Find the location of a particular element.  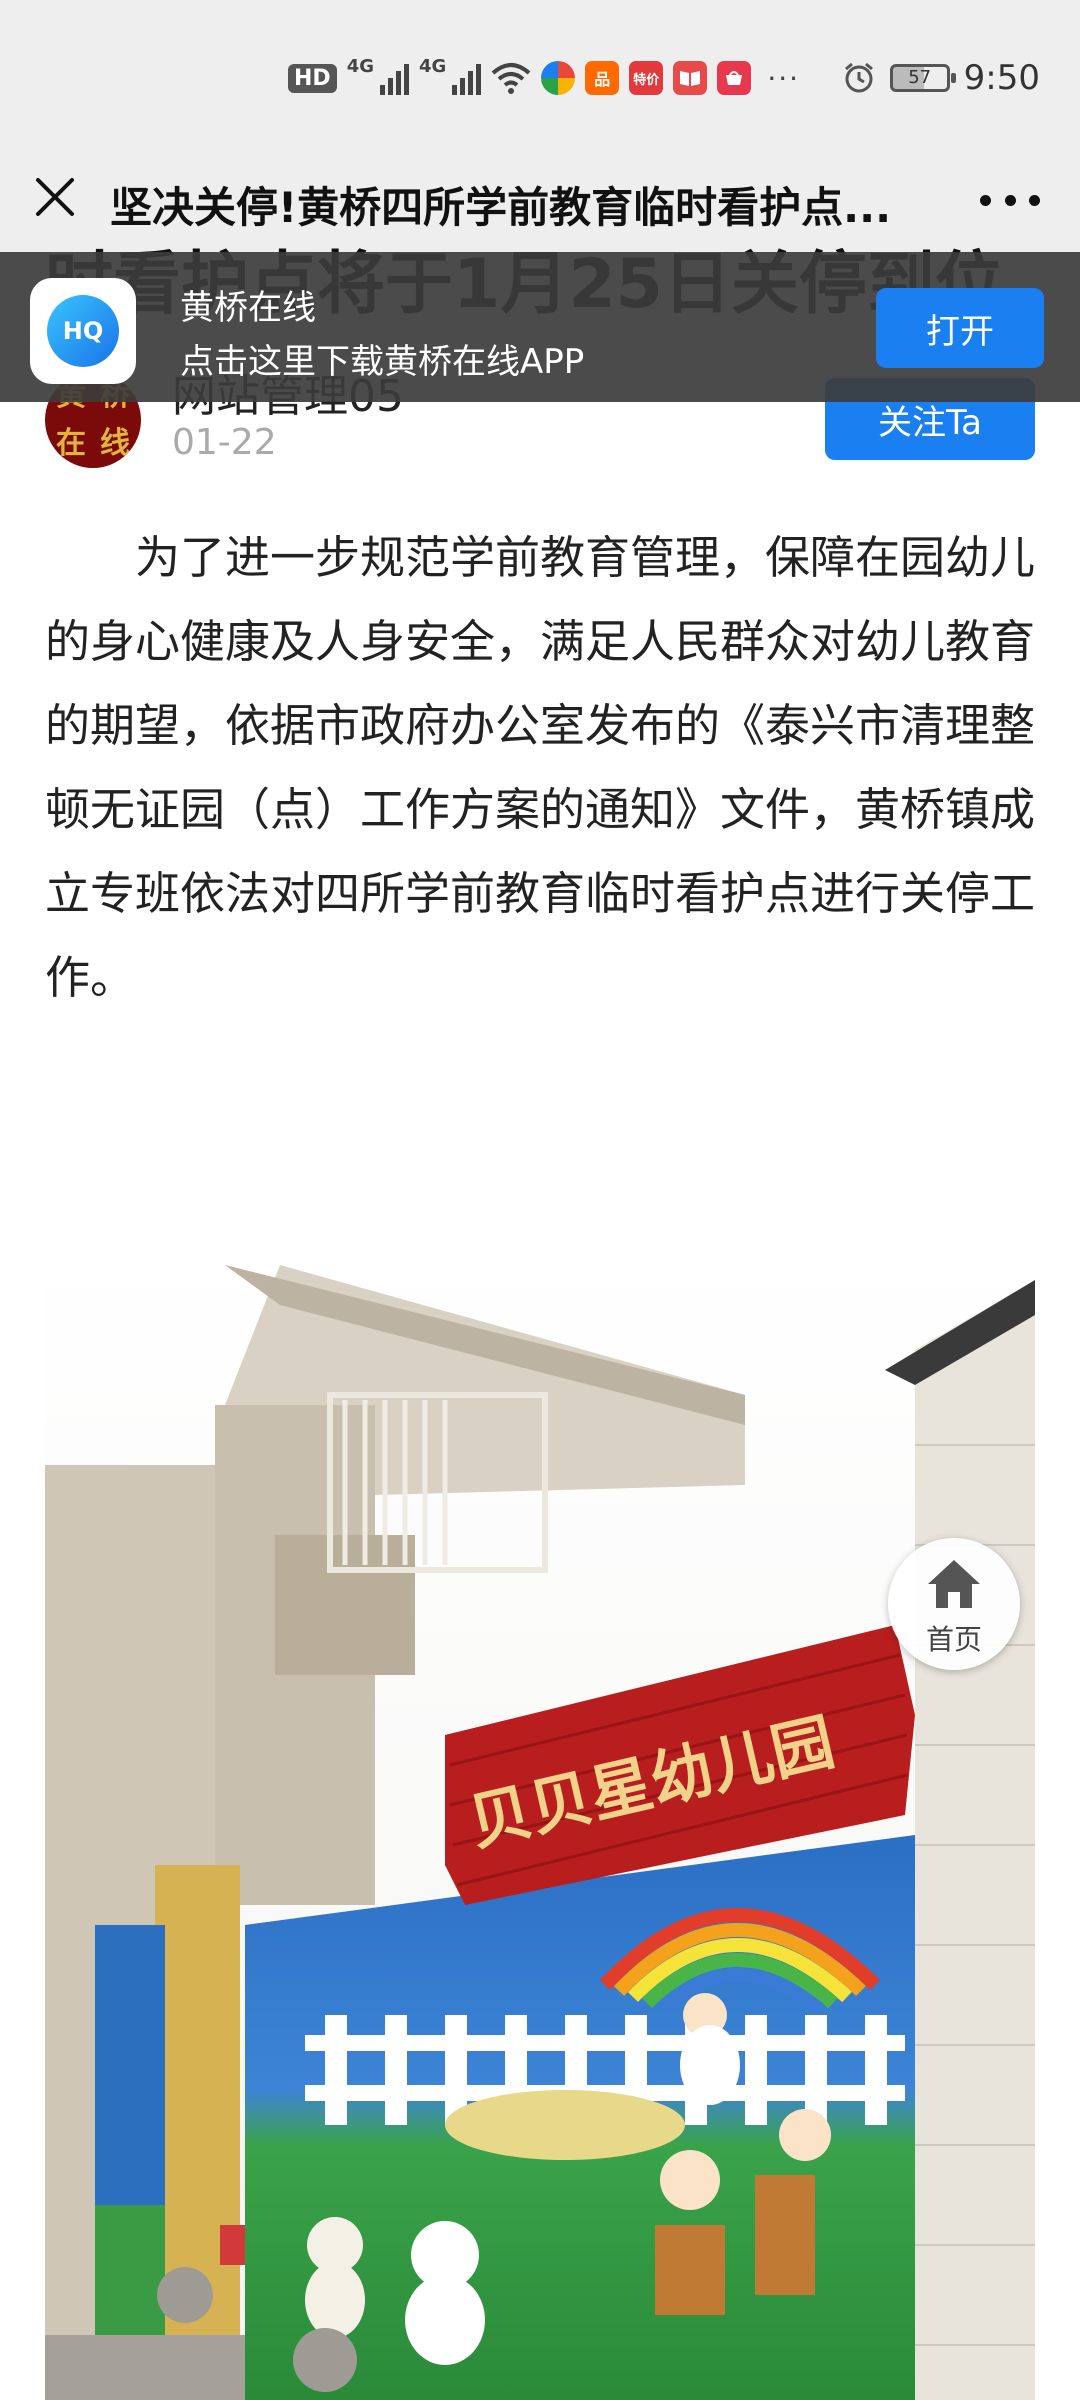

battery-icon: 57 is located at coordinates (922, 78).